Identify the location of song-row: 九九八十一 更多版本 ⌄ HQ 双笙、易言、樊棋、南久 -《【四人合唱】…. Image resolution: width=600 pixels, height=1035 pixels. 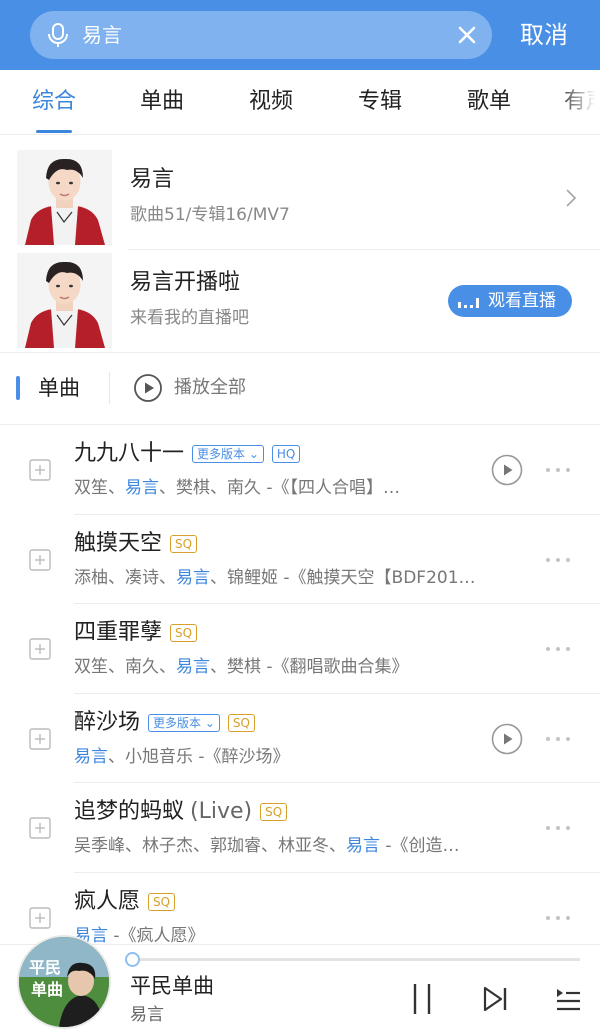
(300, 469).